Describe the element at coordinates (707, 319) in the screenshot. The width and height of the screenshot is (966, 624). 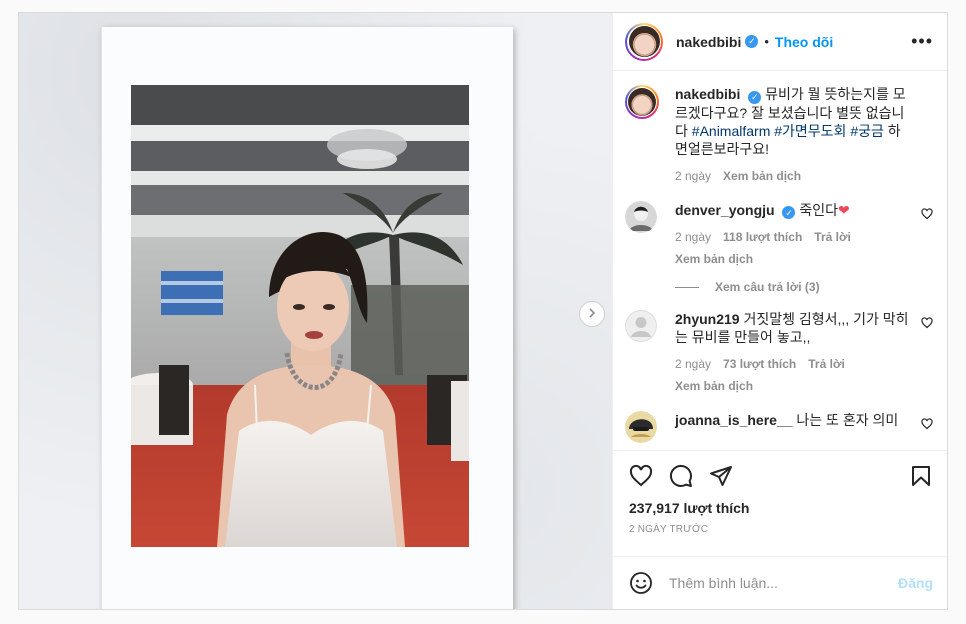
I see `comment-username: 2hyun219` at that location.